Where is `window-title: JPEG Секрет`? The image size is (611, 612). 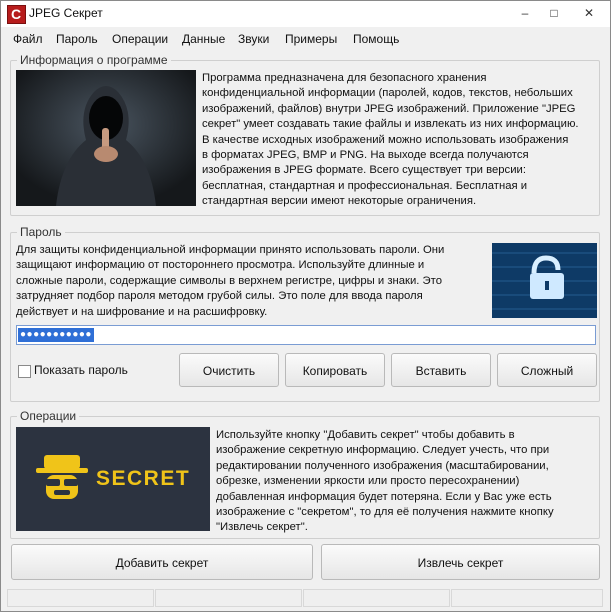 window-title: JPEG Секрет is located at coordinates (66, 13).